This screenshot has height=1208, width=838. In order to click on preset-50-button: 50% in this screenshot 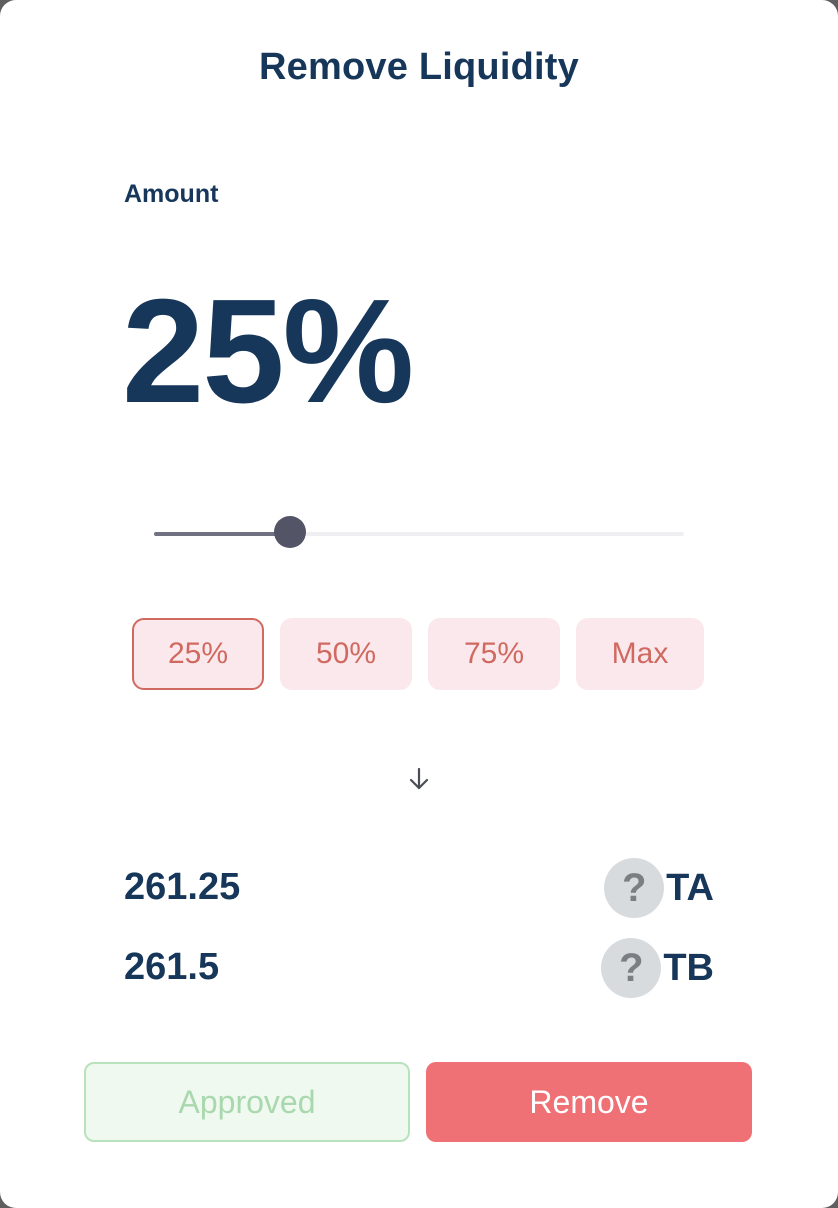, I will do `click(346, 654)`.